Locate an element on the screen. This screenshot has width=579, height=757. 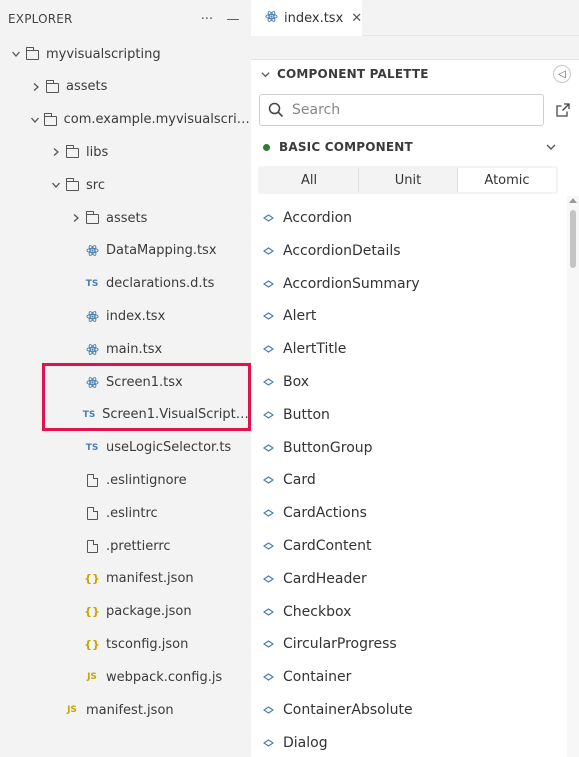
minimize-icon: — is located at coordinates (233, 19).